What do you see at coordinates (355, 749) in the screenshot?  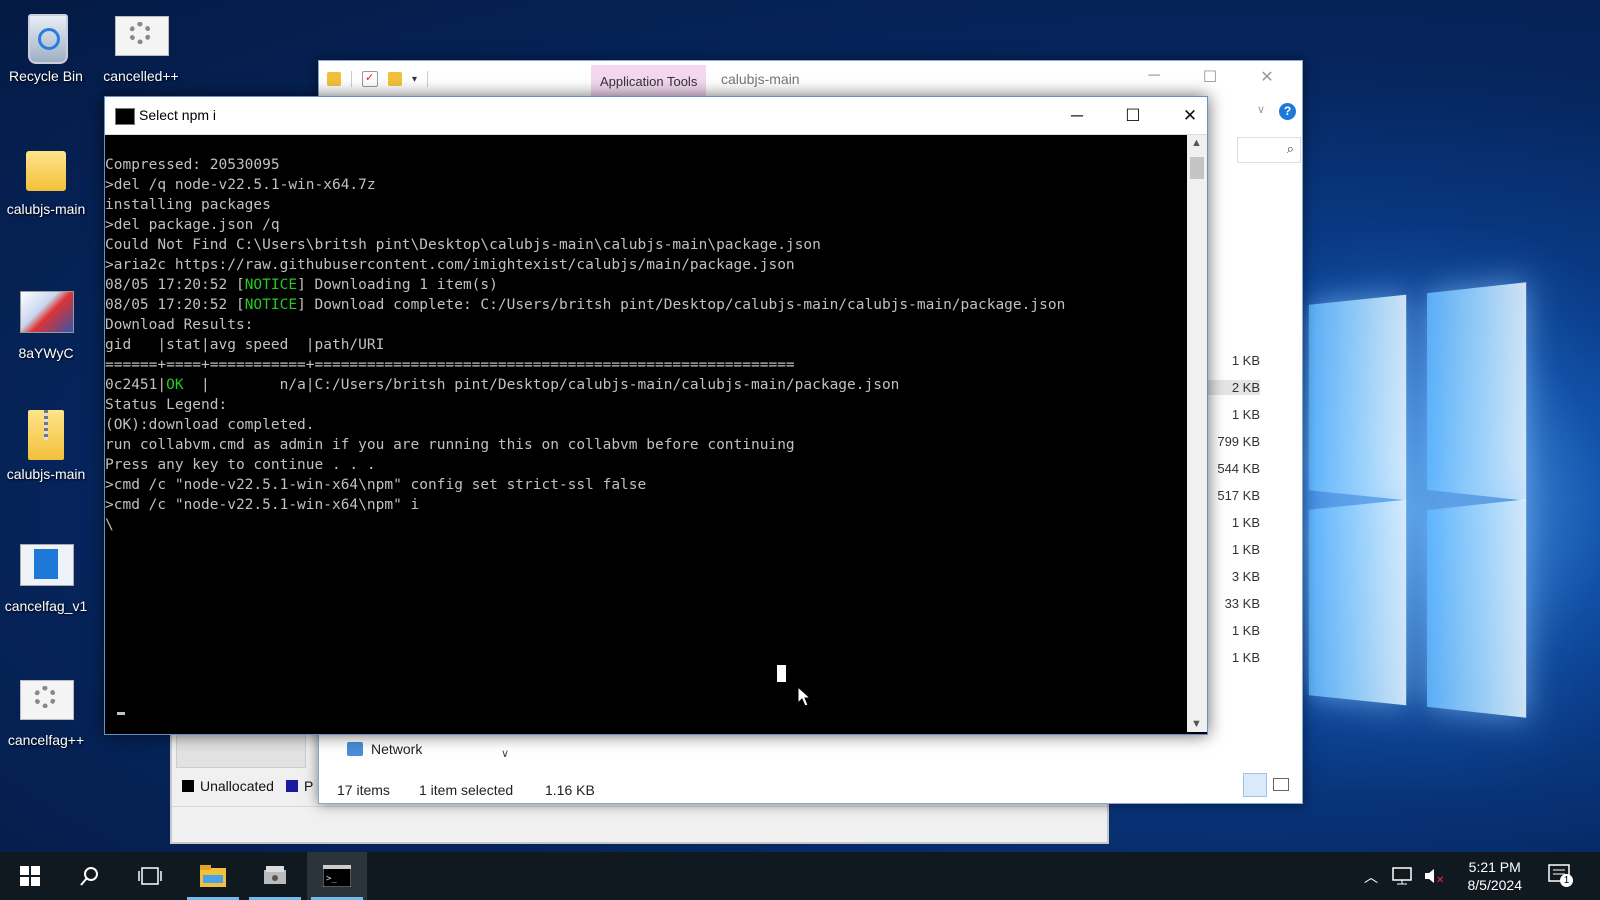 I see `network-icon` at bounding box center [355, 749].